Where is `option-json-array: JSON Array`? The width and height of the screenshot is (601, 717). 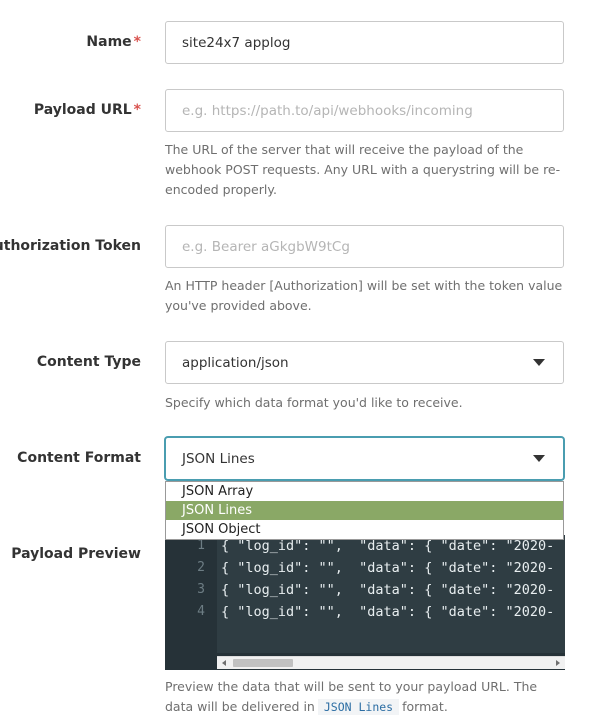 option-json-array: JSON Array is located at coordinates (364, 491).